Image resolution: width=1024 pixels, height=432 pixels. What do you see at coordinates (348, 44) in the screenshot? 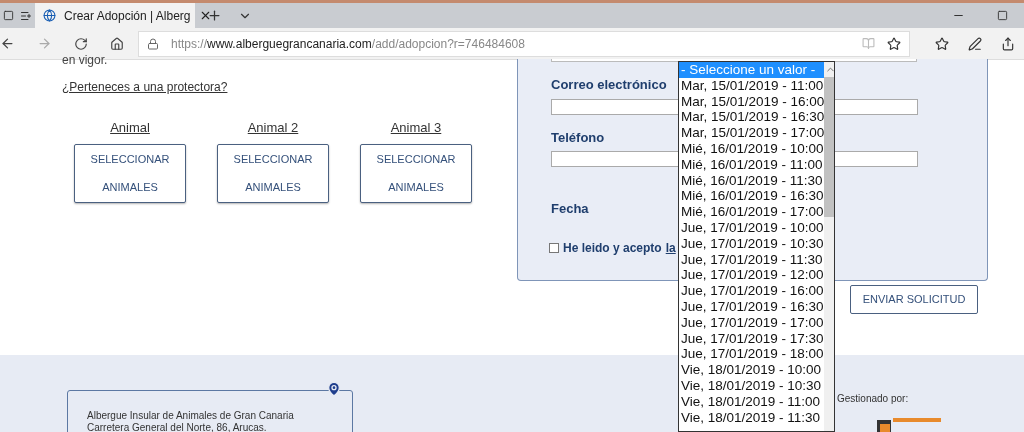
I see `url-text: https://www.alberguegrancanaria.com/add/adopcion?r=746484608` at bounding box center [348, 44].